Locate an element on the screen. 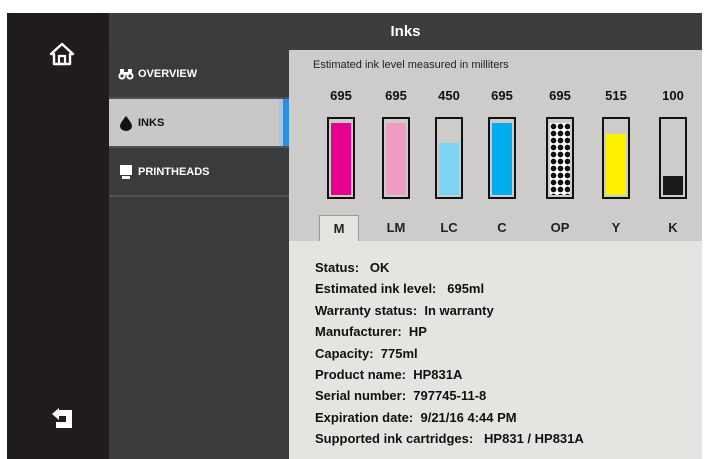  back-button is located at coordinates (62, 418).